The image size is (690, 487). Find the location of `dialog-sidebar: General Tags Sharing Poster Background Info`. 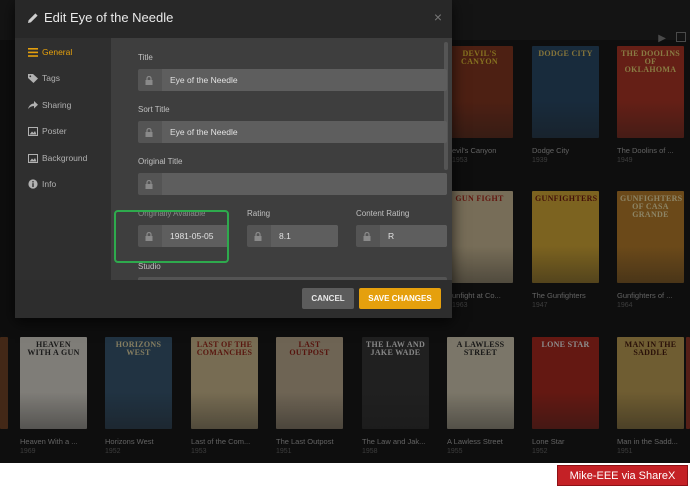

dialog-sidebar: General Tags Sharing Poster Background Info is located at coordinates (63, 159).